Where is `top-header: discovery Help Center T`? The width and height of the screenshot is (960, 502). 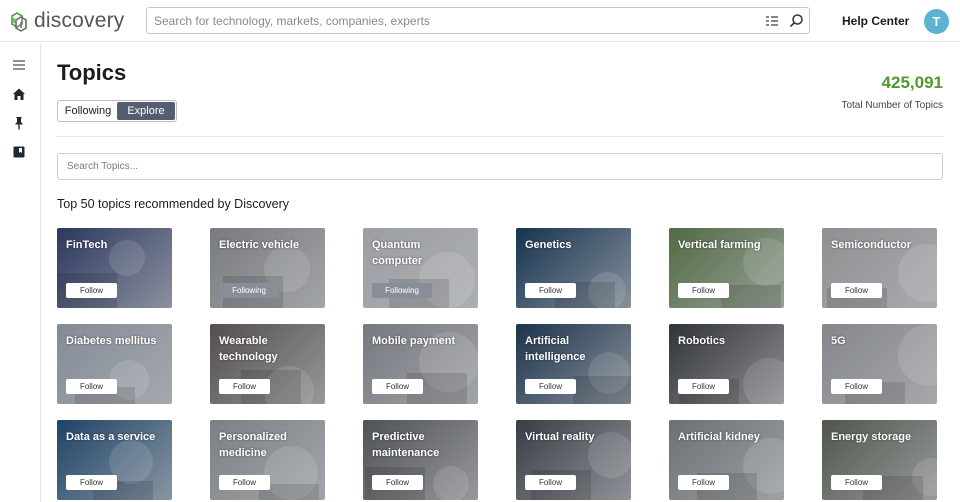 top-header: discovery Help Center T is located at coordinates (480, 21).